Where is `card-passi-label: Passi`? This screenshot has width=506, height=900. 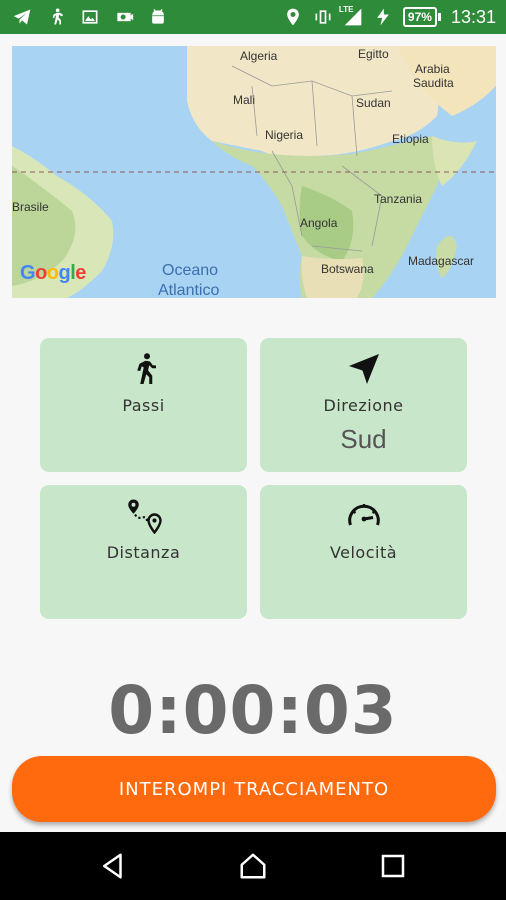
card-passi-label: Passi is located at coordinates (143, 405).